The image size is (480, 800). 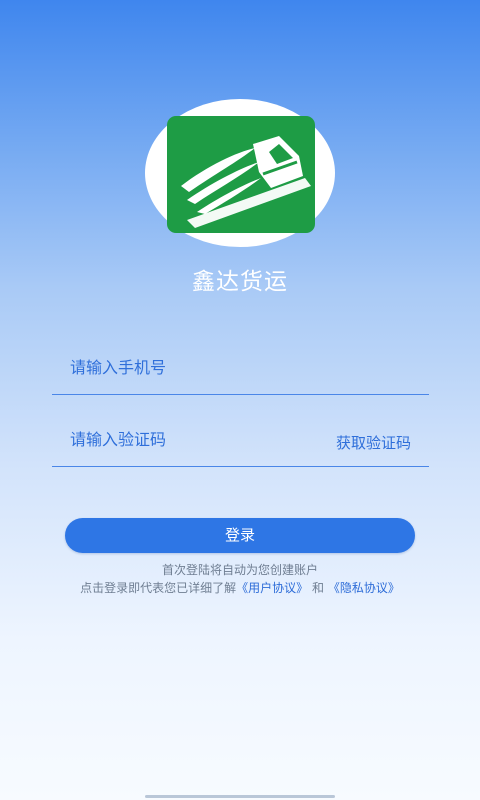 I want to click on agreement-conjunction: 和, so click(x=318, y=588).